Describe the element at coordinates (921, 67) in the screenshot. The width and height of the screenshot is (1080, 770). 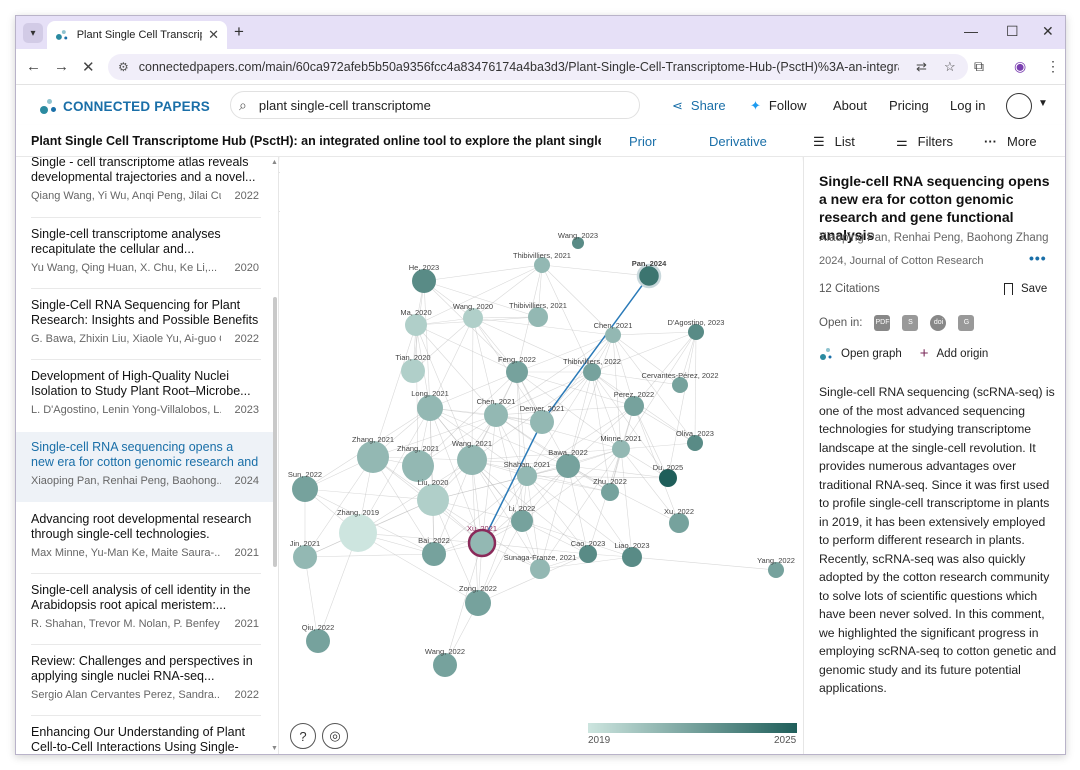
I see `translate-icon: ⇄` at that location.